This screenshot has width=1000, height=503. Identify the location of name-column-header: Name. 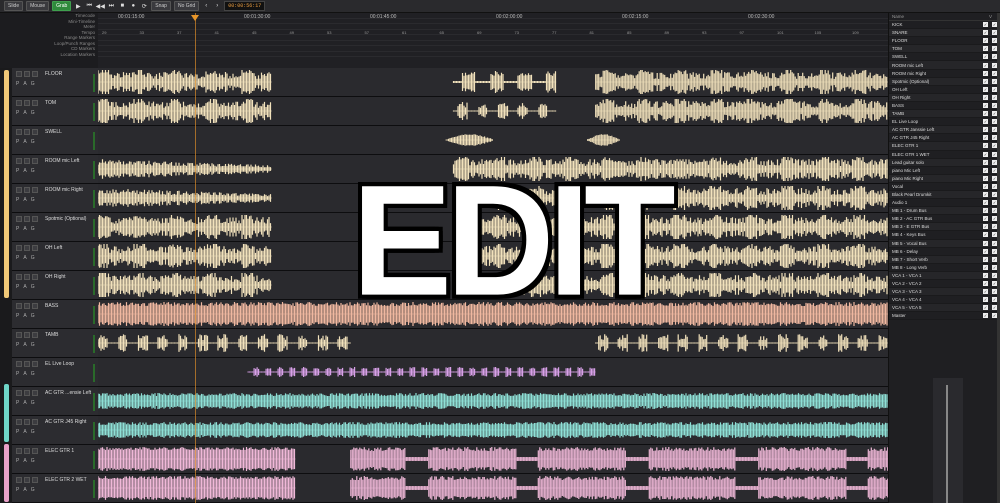
(940, 16).